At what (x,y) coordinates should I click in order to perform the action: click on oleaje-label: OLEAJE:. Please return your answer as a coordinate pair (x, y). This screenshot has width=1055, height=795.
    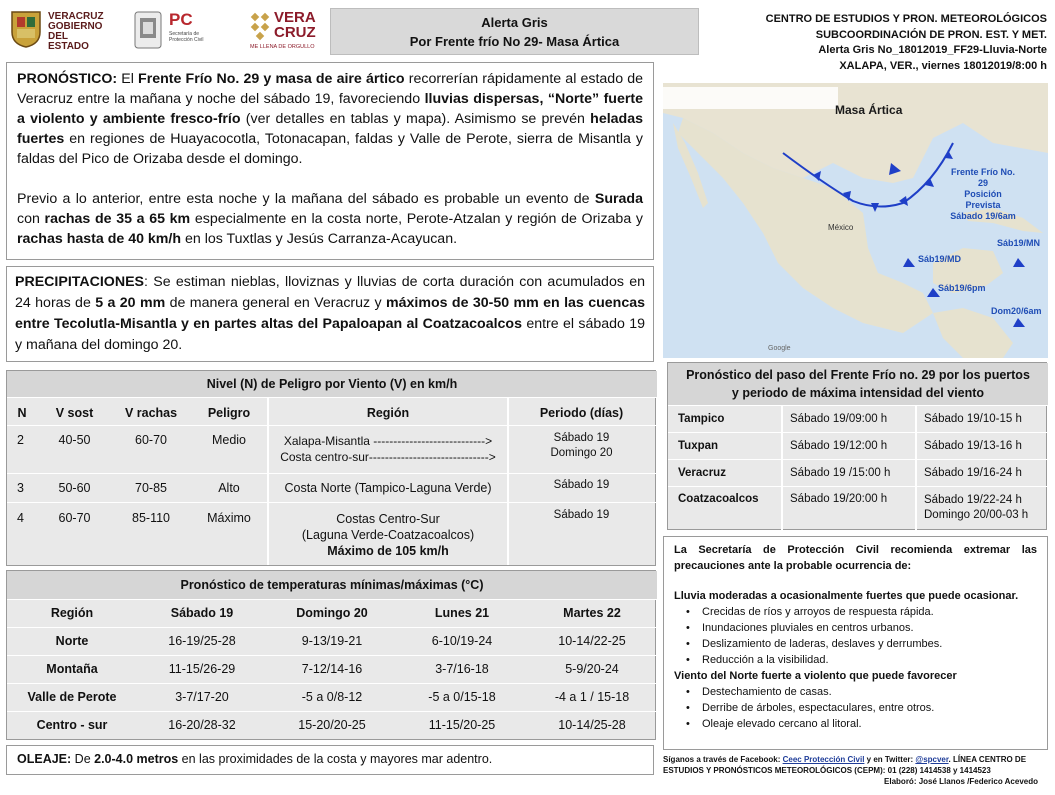
    Looking at the image, I should click on (44, 759).